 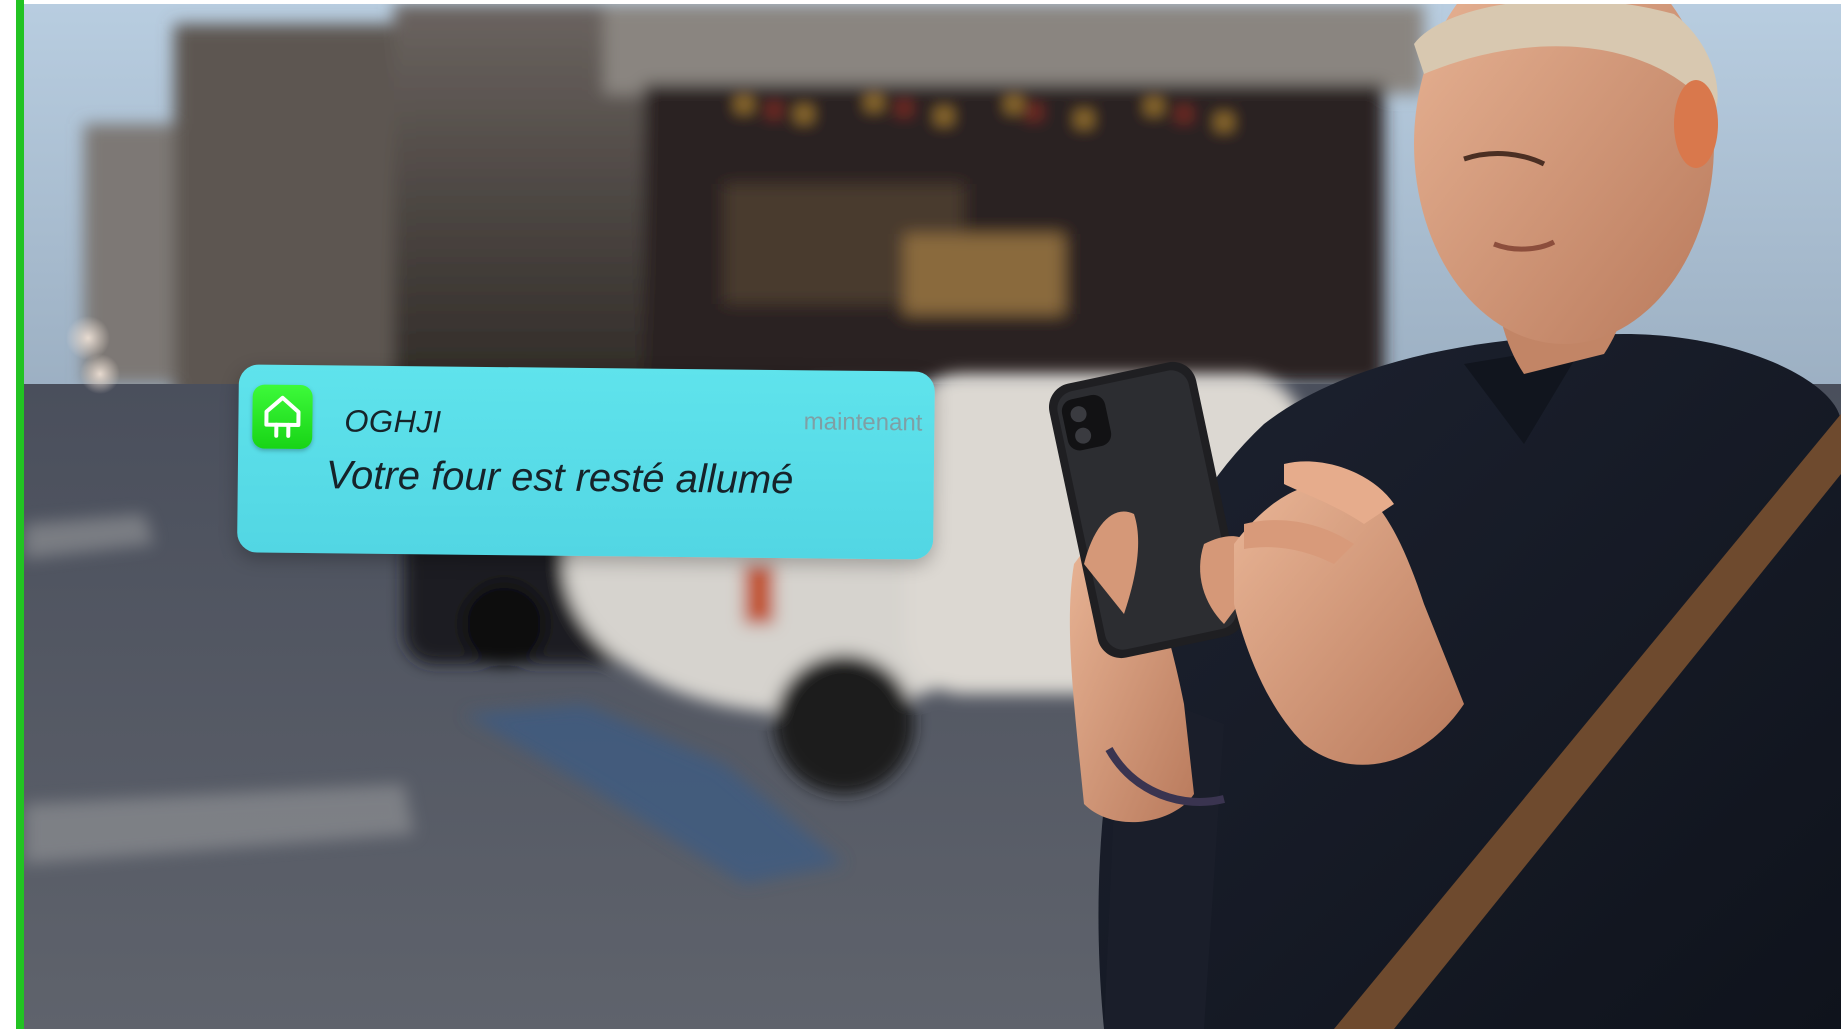 I want to click on app-name: OGHJI, so click(x=393, y=421).